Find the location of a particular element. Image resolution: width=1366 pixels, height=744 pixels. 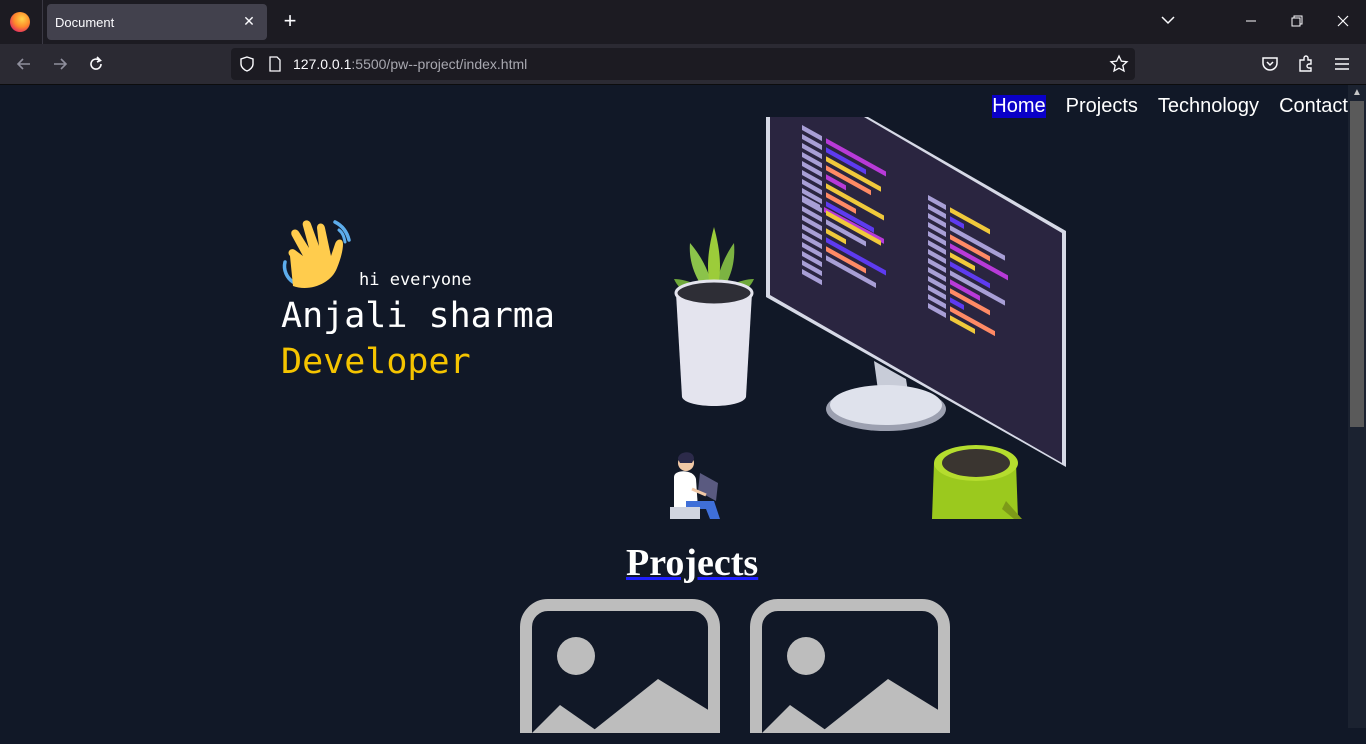

menu-icon is located at coordinates (1342, 64).